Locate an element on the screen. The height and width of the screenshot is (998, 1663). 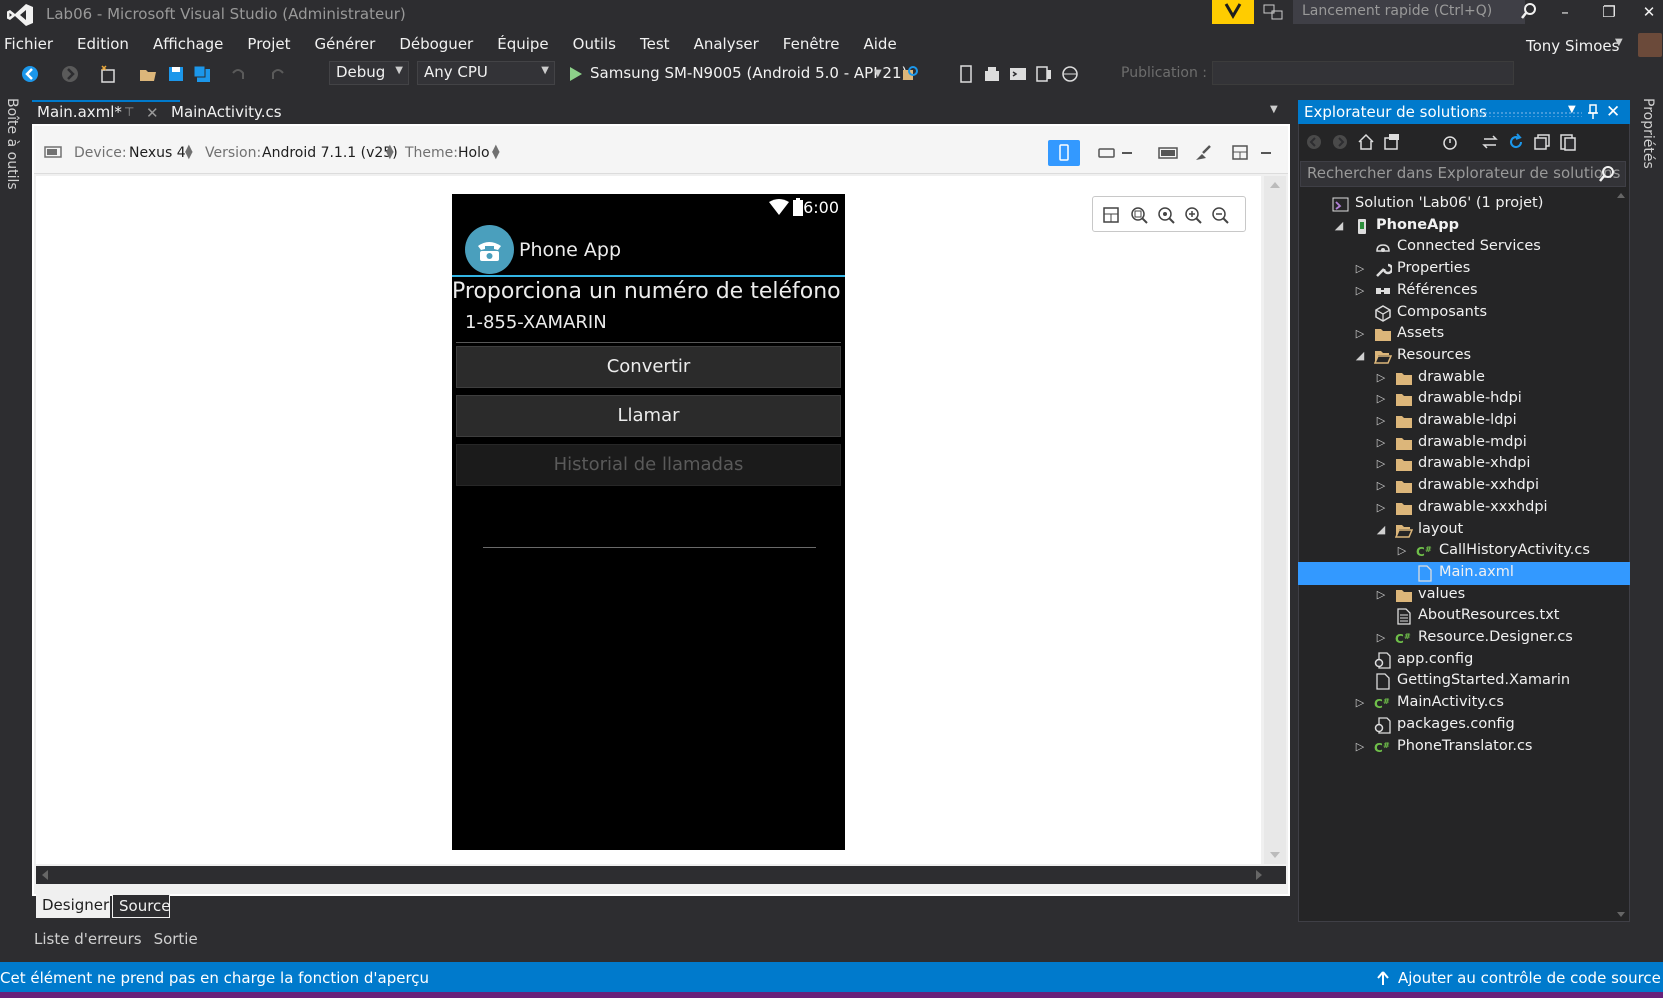
tree-item: ▷ drawable-xhdpi is located at coordinates (1464, 464).